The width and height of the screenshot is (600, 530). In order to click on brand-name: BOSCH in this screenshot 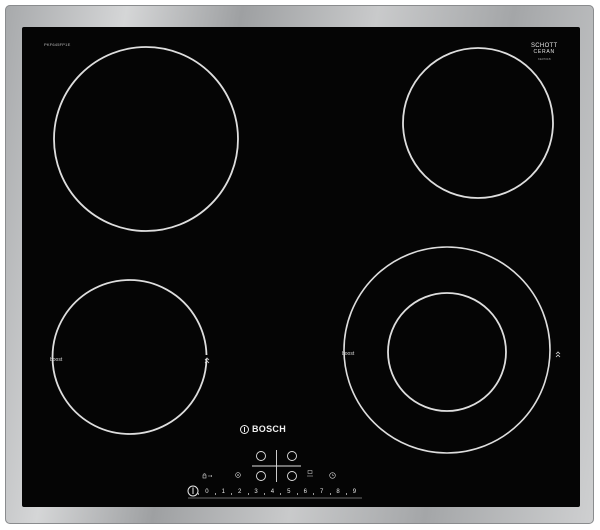, I will do `click(269, 429)`.